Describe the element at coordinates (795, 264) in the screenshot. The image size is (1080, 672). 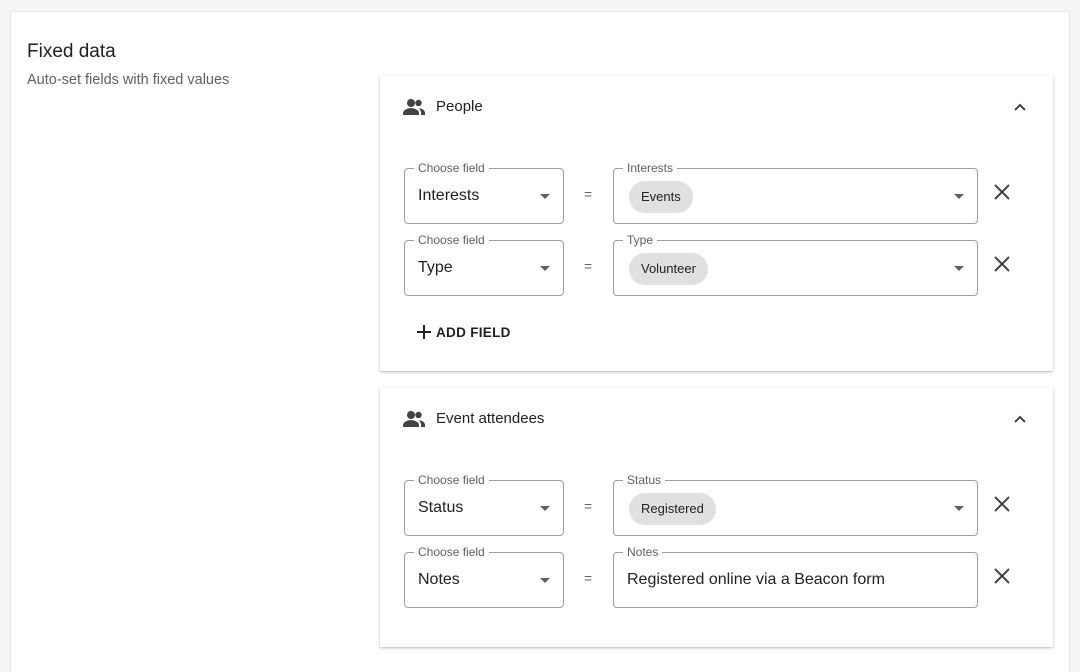
I see `type-value-select: Type Volunteer` at that location.